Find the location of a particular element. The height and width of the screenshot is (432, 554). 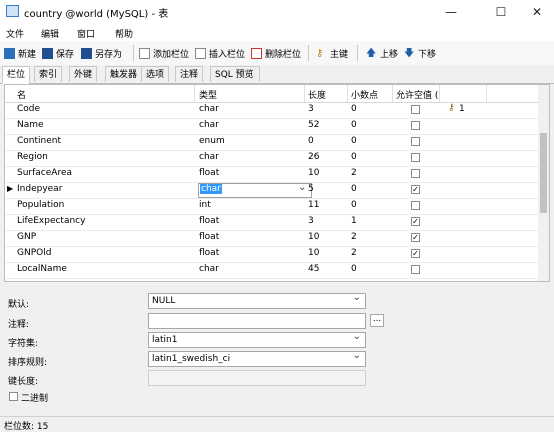

field-type-cell: enum is located at coordinates (212, 141).